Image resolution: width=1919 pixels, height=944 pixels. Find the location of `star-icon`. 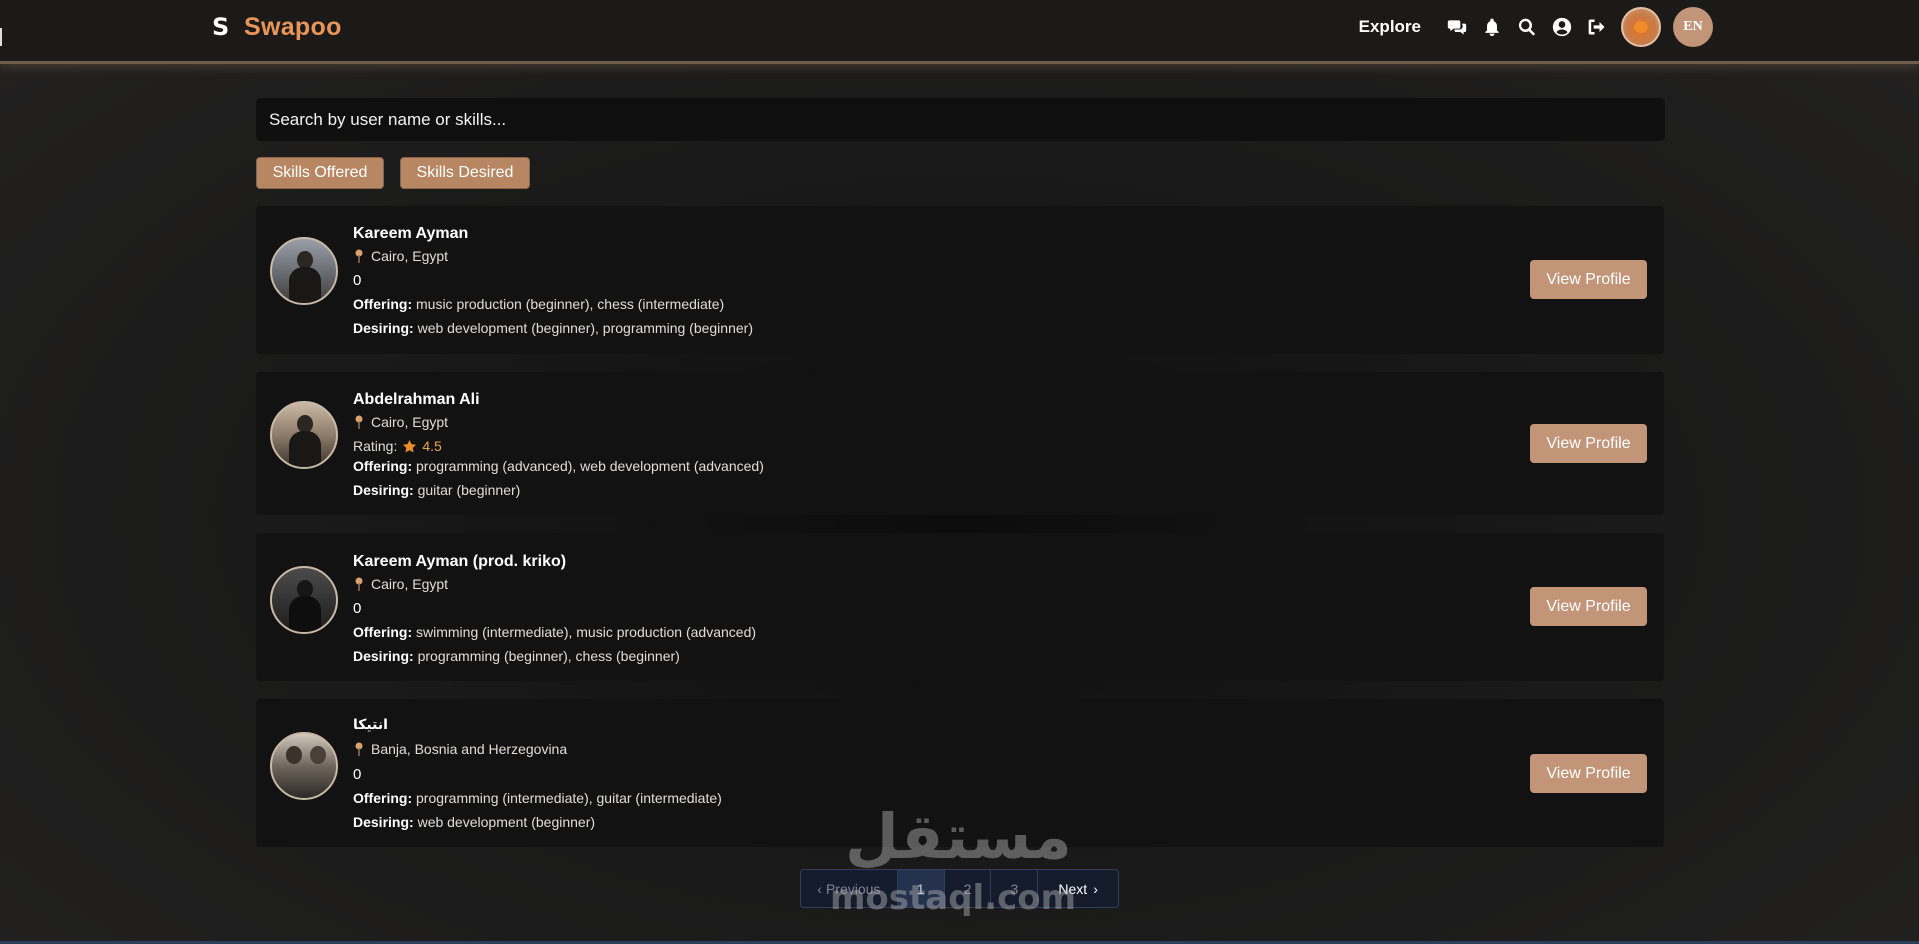

star-icon is located at coordinates (410, 445).